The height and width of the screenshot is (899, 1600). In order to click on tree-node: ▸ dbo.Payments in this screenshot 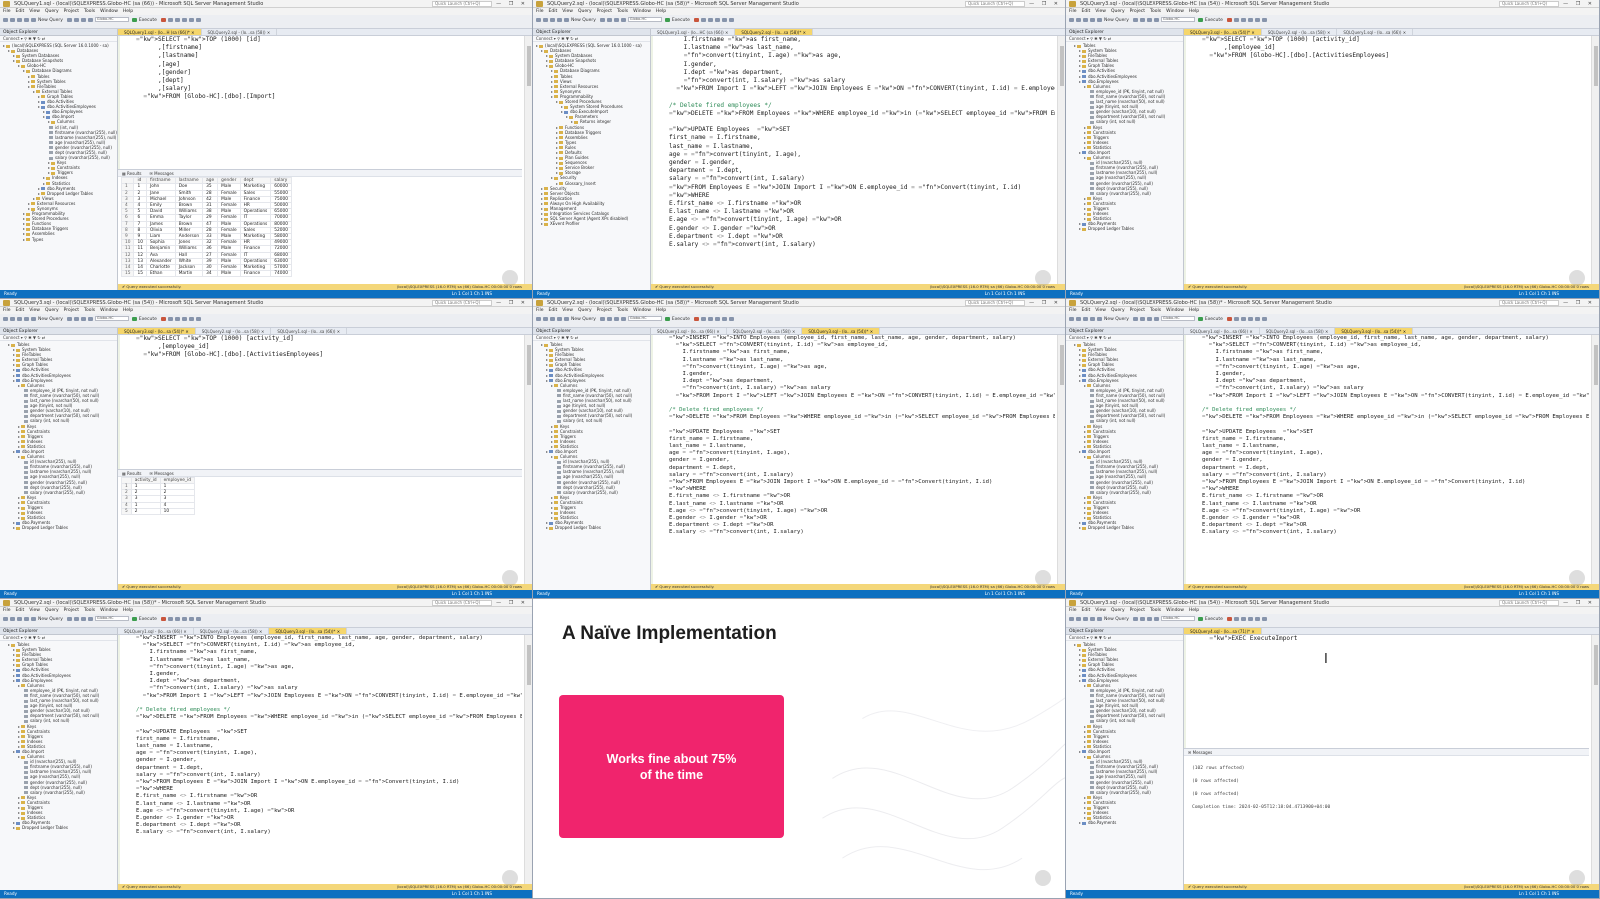, I will do `click(1124, 822)`.